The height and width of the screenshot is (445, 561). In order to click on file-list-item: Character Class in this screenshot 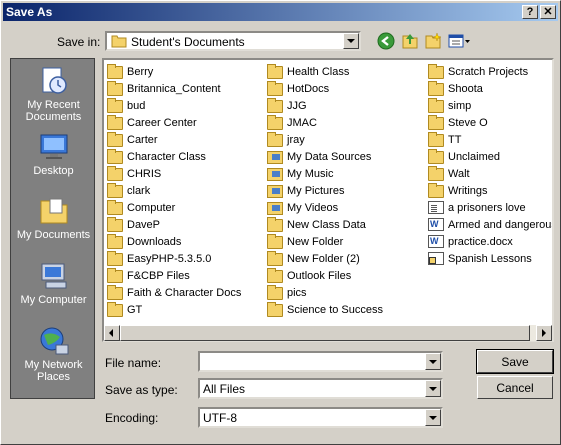, I will do `click(174, 156)`.